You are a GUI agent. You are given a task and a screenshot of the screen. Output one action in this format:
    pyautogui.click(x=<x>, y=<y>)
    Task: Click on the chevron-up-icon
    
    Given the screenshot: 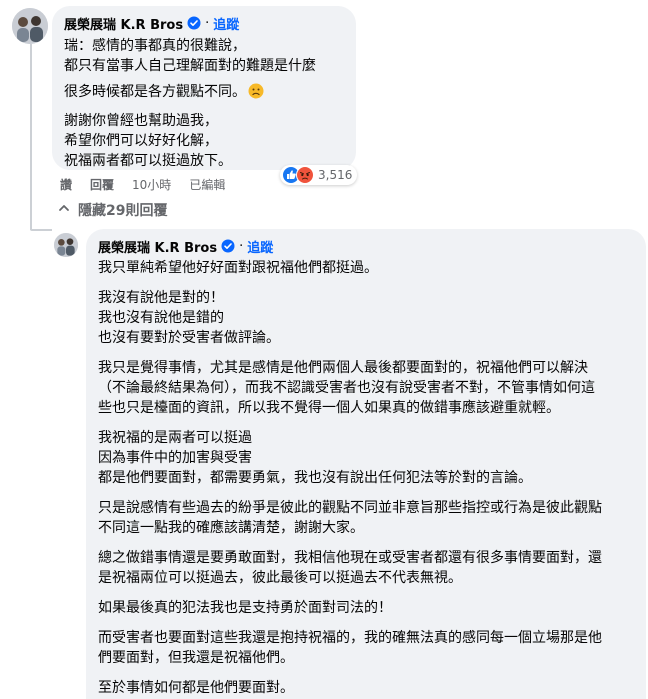 What is the action you would take?
    pyautogui.click(x=64, y=210)
    